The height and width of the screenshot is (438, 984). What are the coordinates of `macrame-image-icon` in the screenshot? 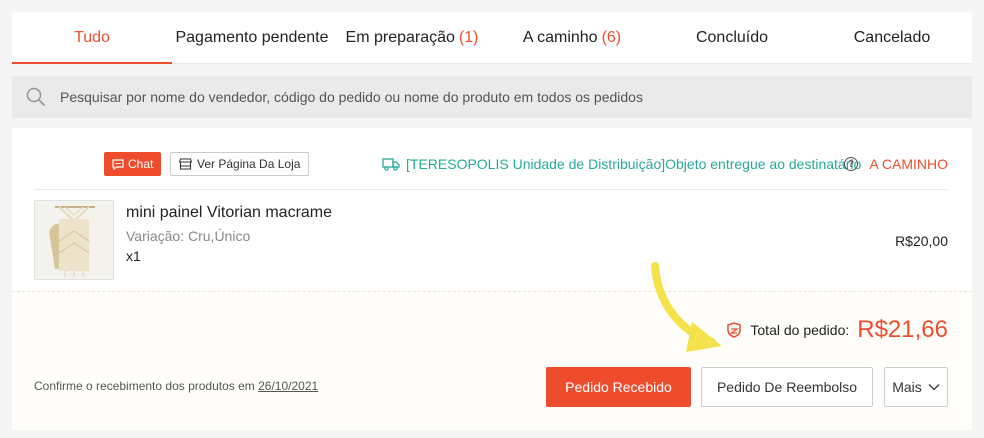 It's located at (74, 240).